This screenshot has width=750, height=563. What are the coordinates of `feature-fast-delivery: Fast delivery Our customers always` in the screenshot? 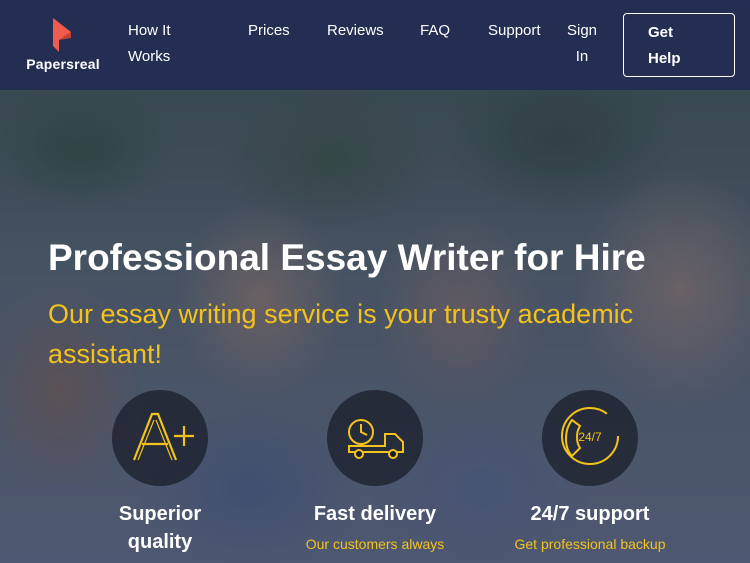 It's located at (375, 472).